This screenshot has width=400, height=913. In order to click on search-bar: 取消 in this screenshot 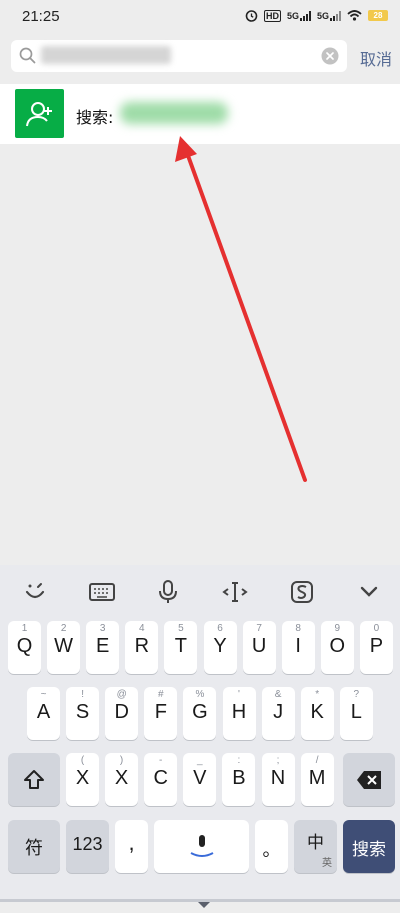, I will do `click(200, 57)`.